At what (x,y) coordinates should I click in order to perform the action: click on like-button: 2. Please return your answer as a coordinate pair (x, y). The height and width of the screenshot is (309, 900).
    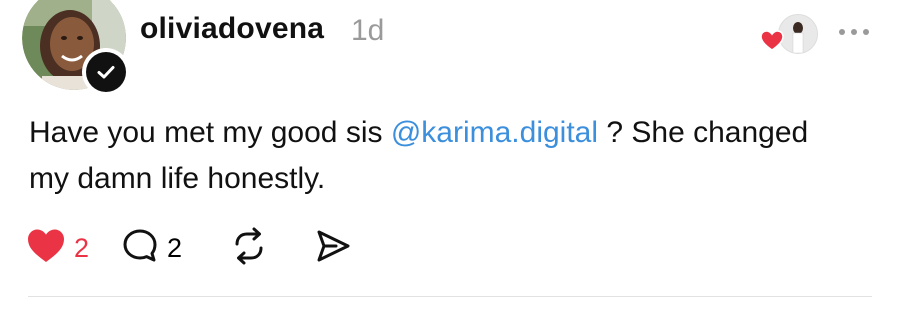
    Looking at the image, I should click on (57, 248).